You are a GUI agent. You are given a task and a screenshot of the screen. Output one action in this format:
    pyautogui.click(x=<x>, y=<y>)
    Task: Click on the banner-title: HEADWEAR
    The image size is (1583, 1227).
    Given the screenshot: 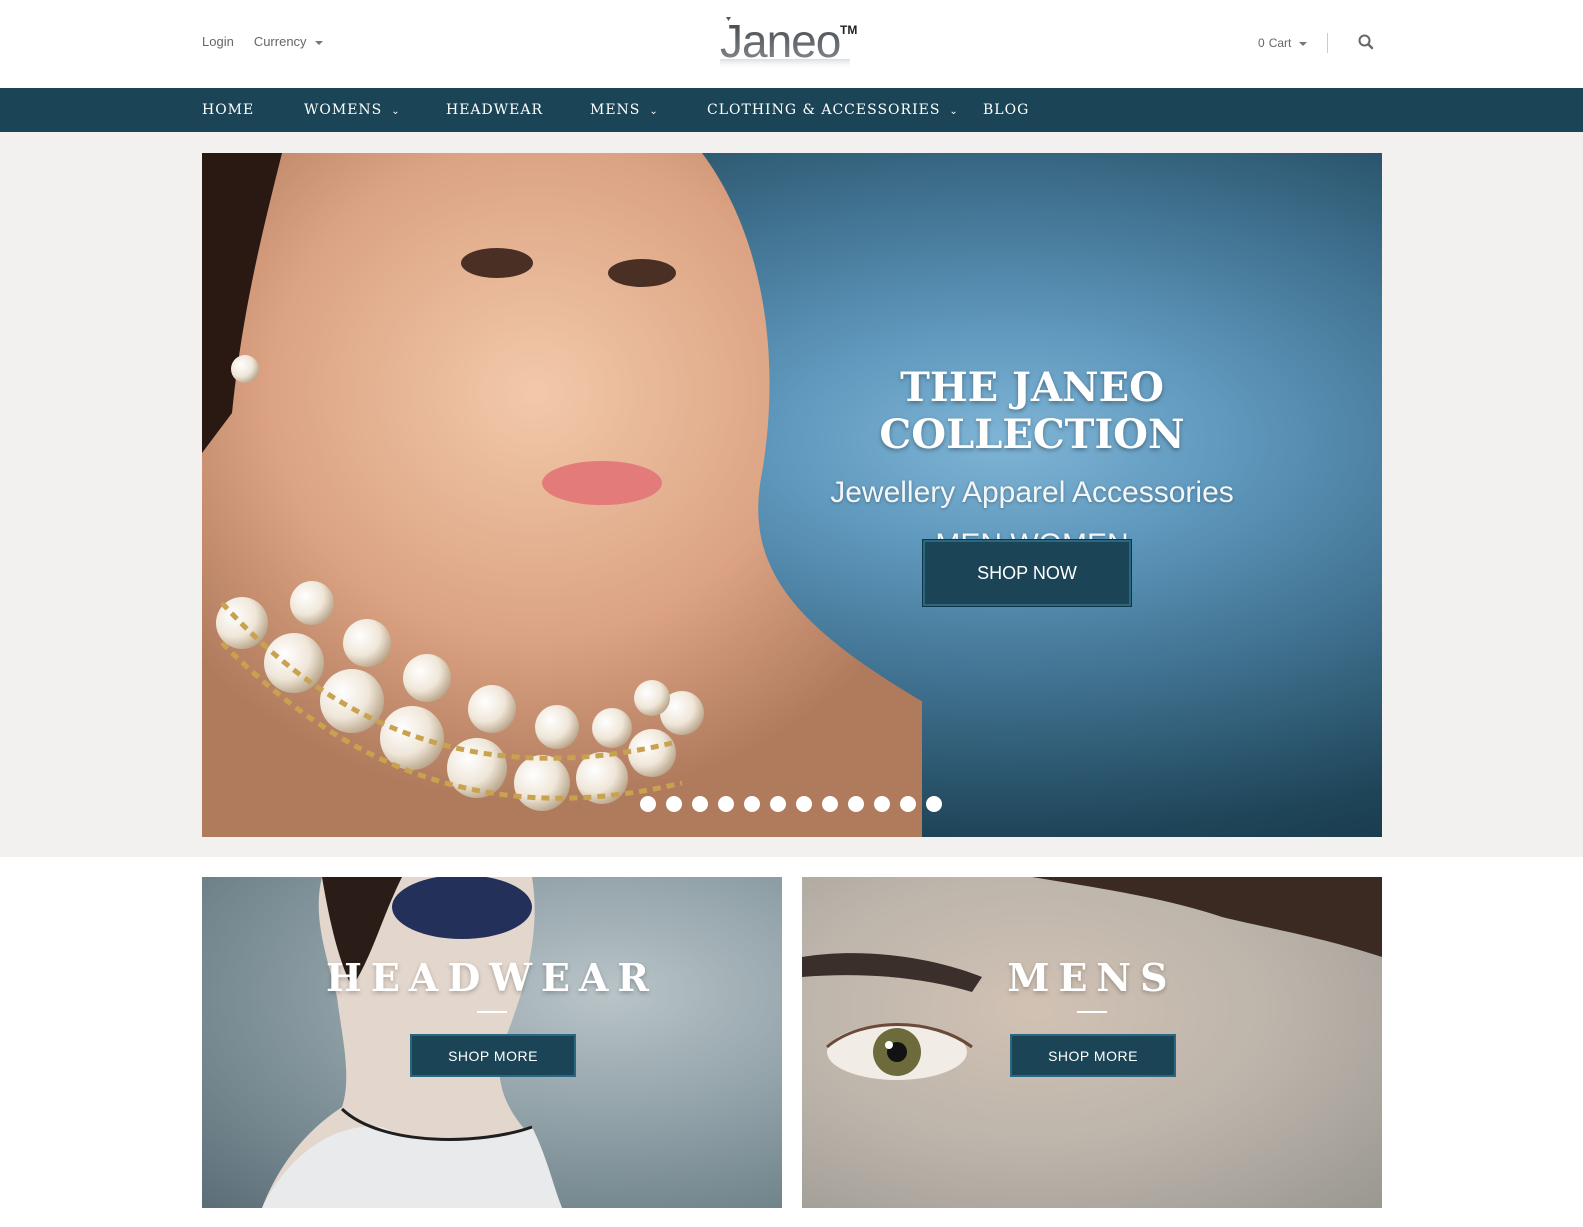 What is the action you would take?
    pyautogui.click(x=491, y=977)
    